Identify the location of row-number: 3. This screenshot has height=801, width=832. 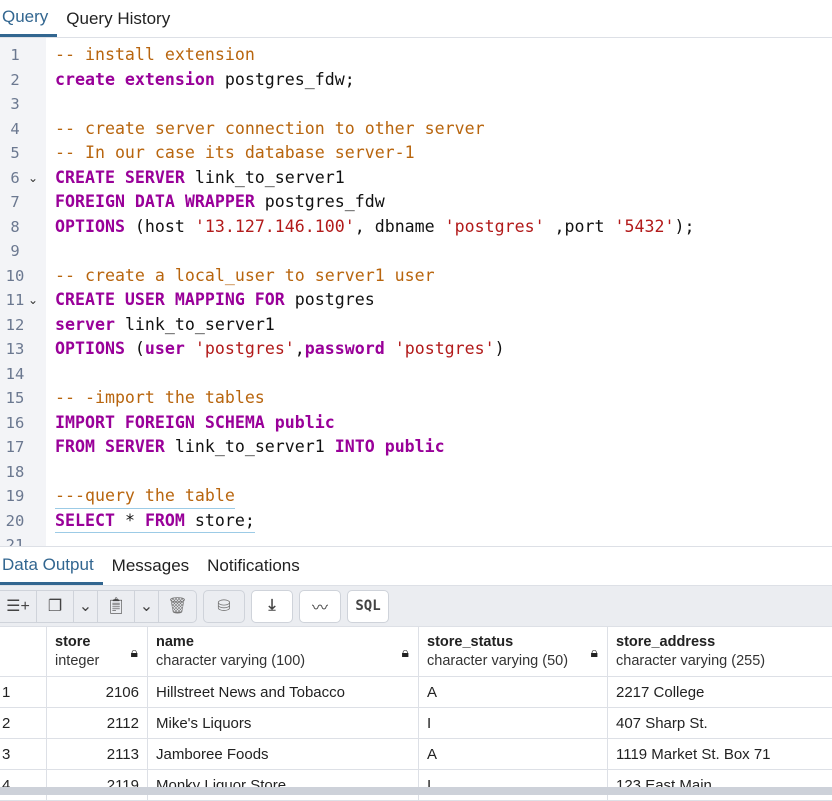
(23, 754).